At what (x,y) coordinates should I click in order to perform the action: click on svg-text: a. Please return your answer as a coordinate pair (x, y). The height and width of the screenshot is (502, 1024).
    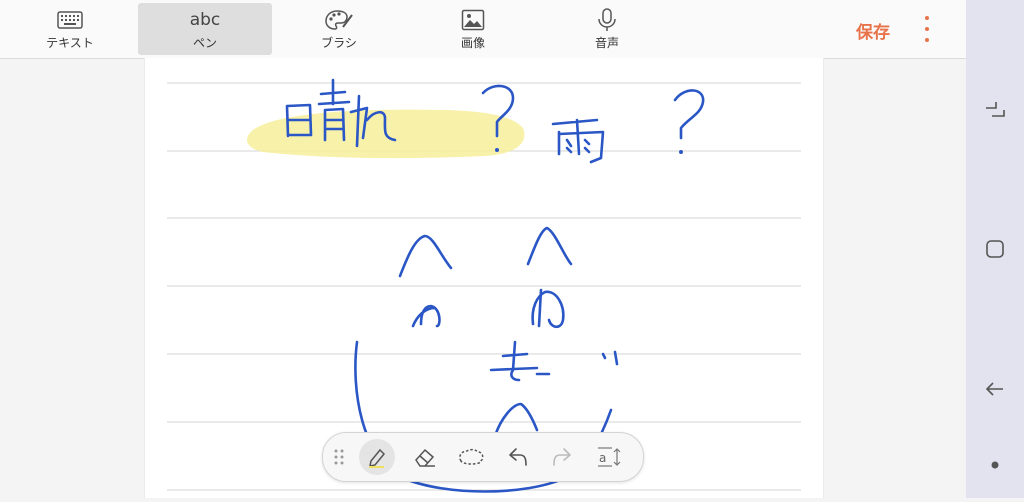
    Looking at the image, I should click on (602, 458).